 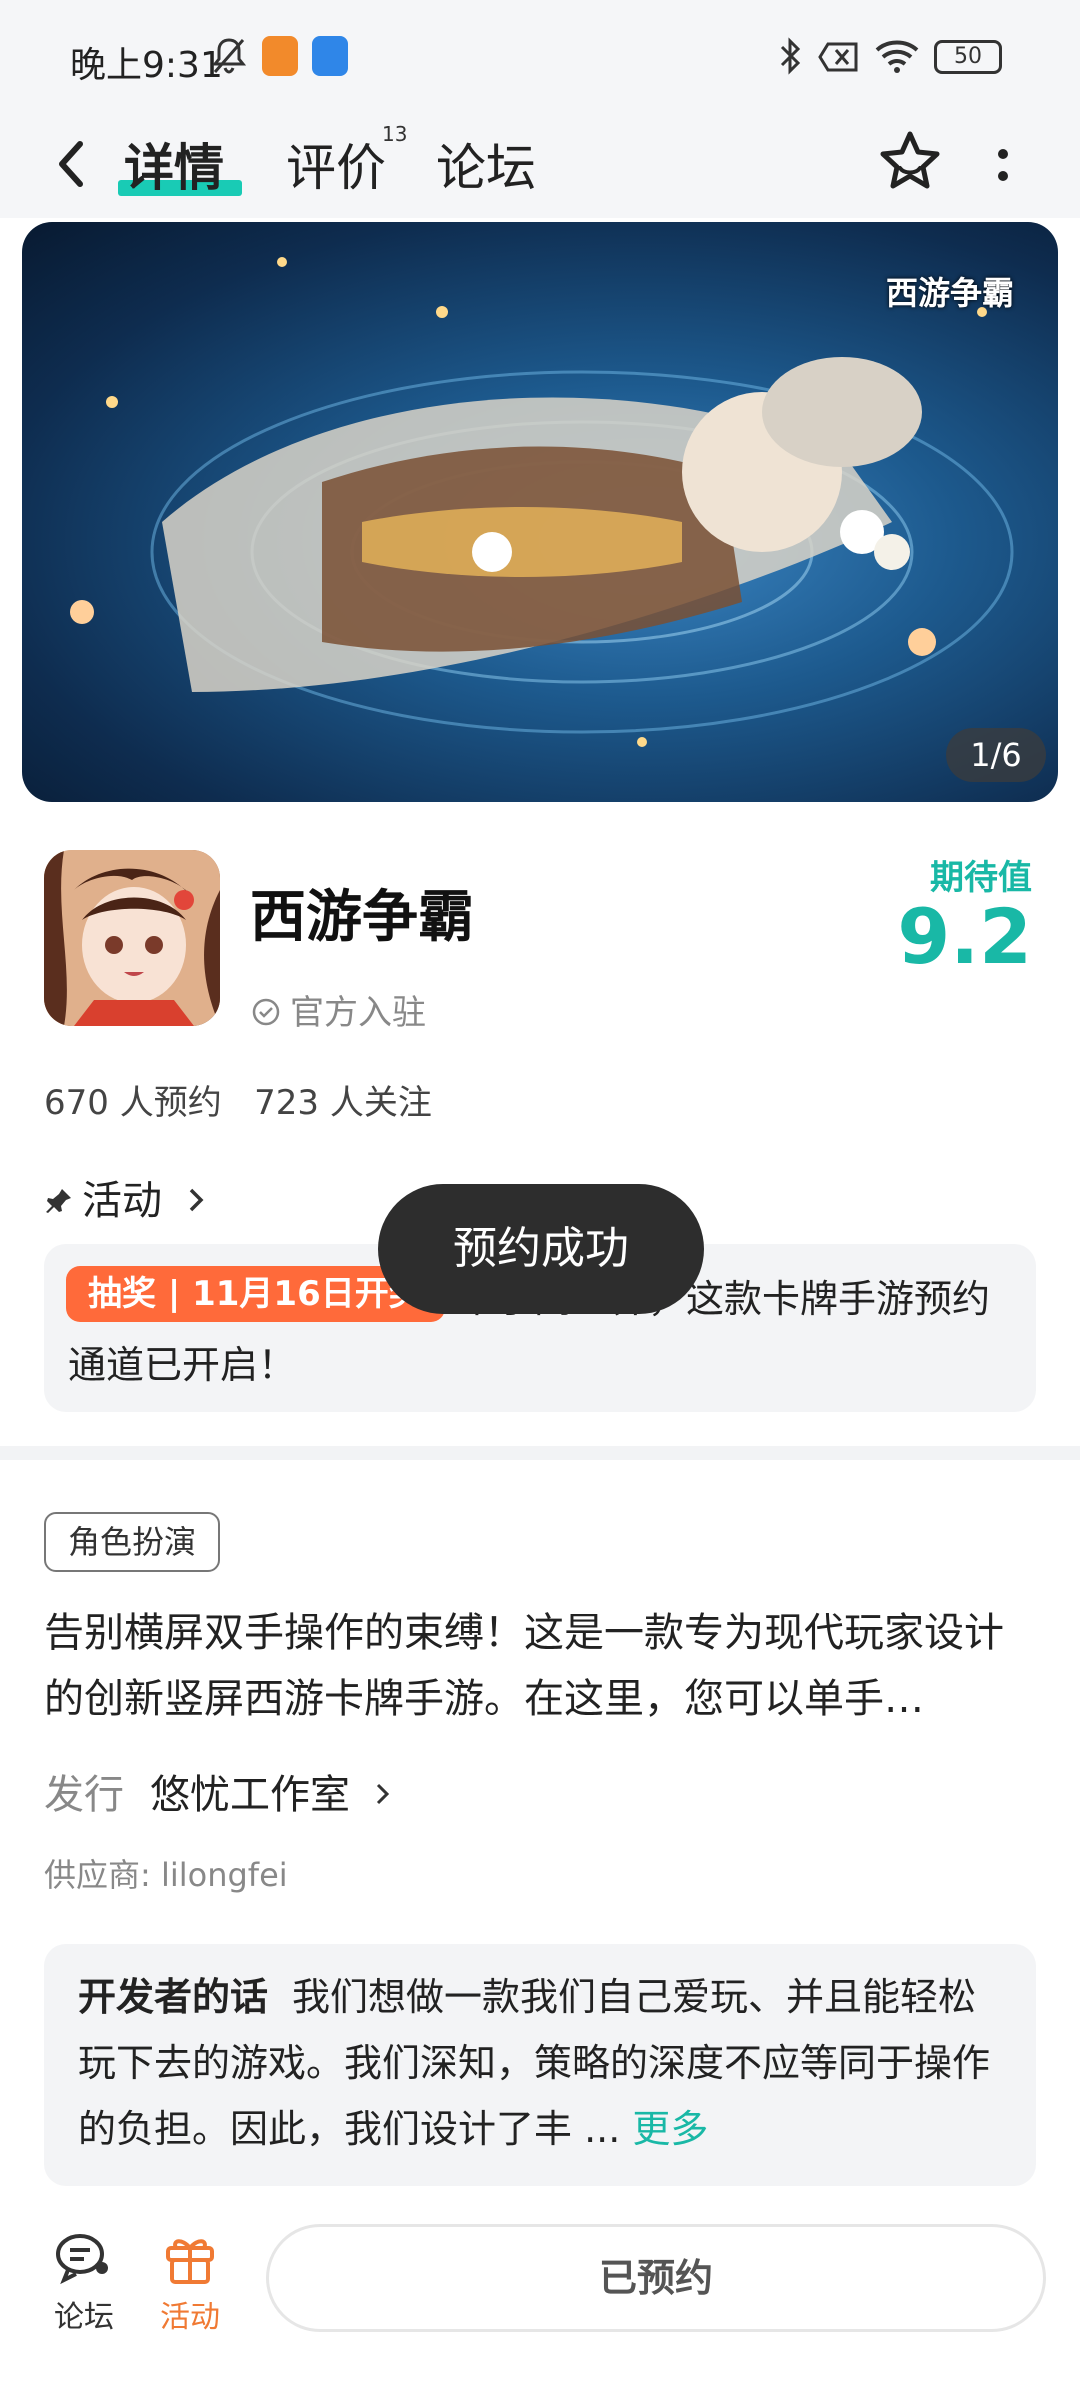 I want to click on wifi-icon, so click(x=897, y=56).